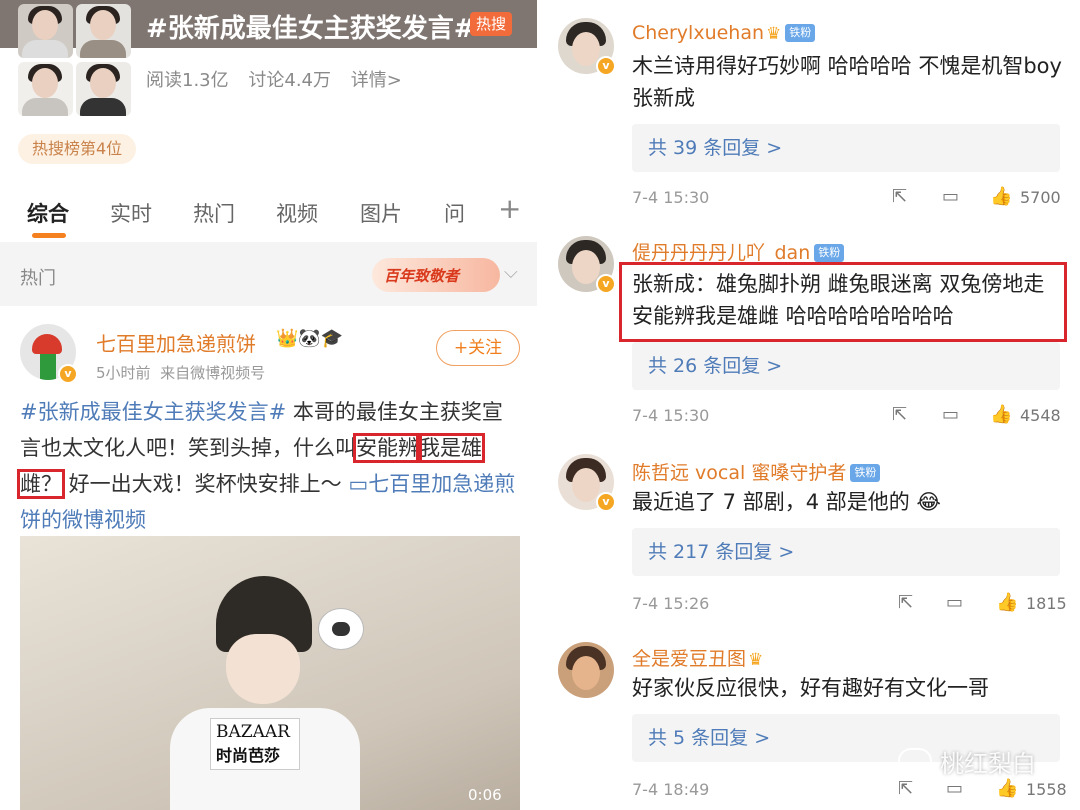  I want to click on comment-username: Cherylxuehan ♛ 铁粉, so click(724, 33).